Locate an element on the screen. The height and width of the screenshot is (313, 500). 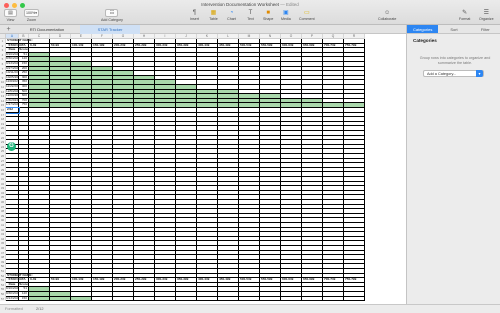
column-header-a: A is located at coordinates (12, 36).